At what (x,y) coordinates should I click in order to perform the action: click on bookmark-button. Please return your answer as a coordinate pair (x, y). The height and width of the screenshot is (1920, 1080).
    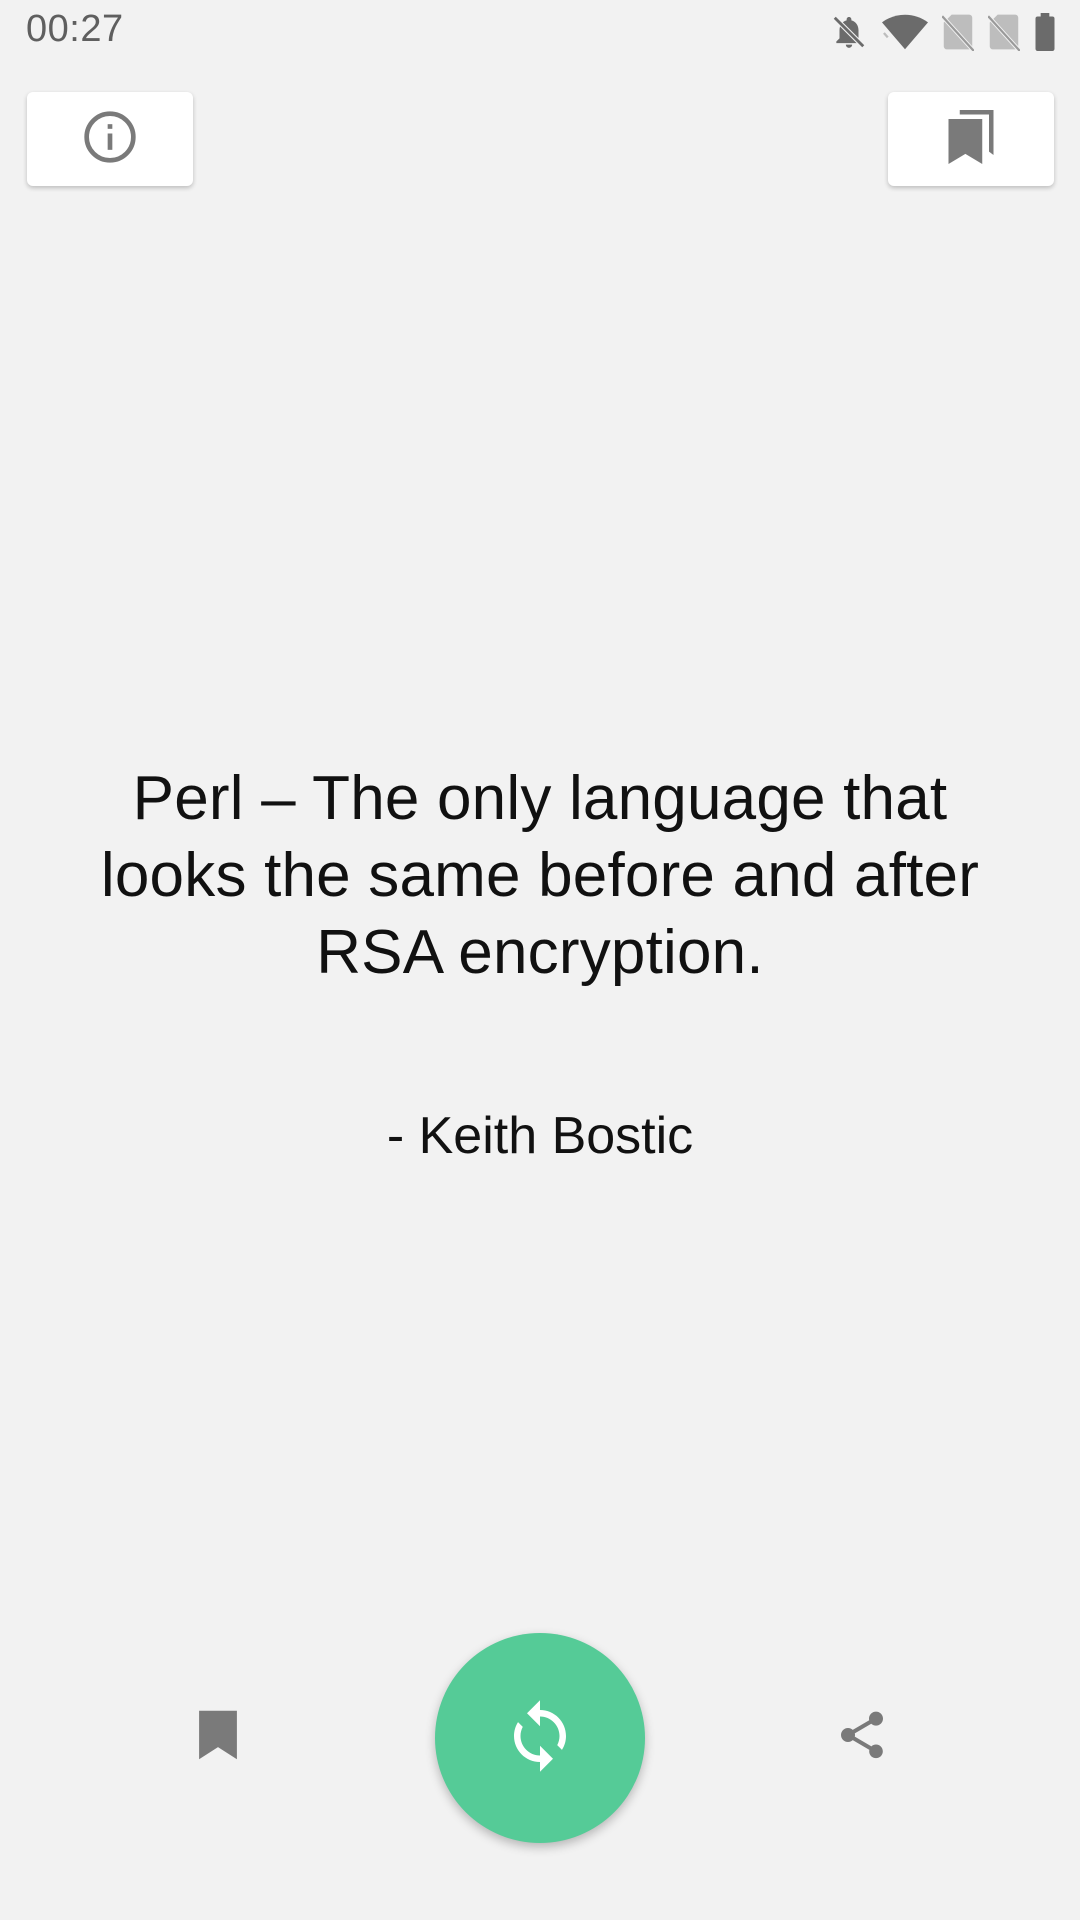
    Looking at the image, I should click on (218, 1737).